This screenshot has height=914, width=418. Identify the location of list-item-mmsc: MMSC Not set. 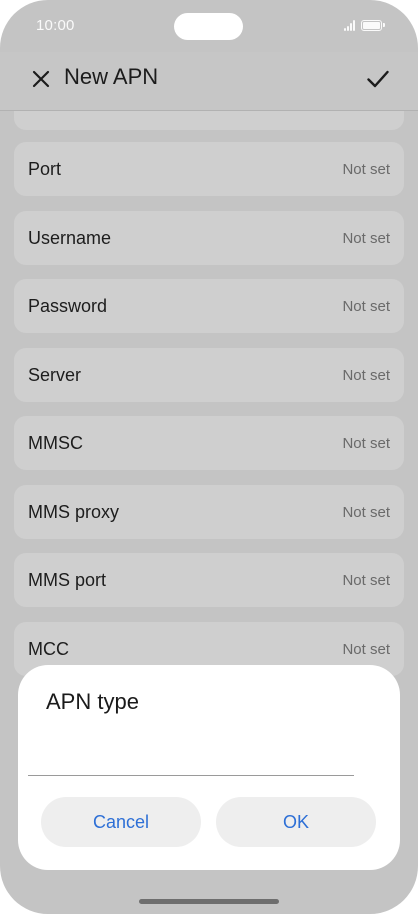
(209, 443).